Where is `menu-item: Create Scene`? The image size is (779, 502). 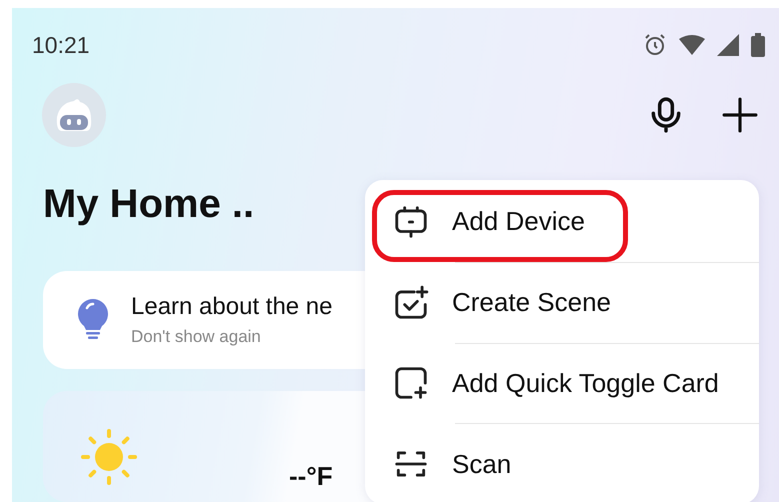
menu-item: Create Scene is located at coordinates (562, 302).